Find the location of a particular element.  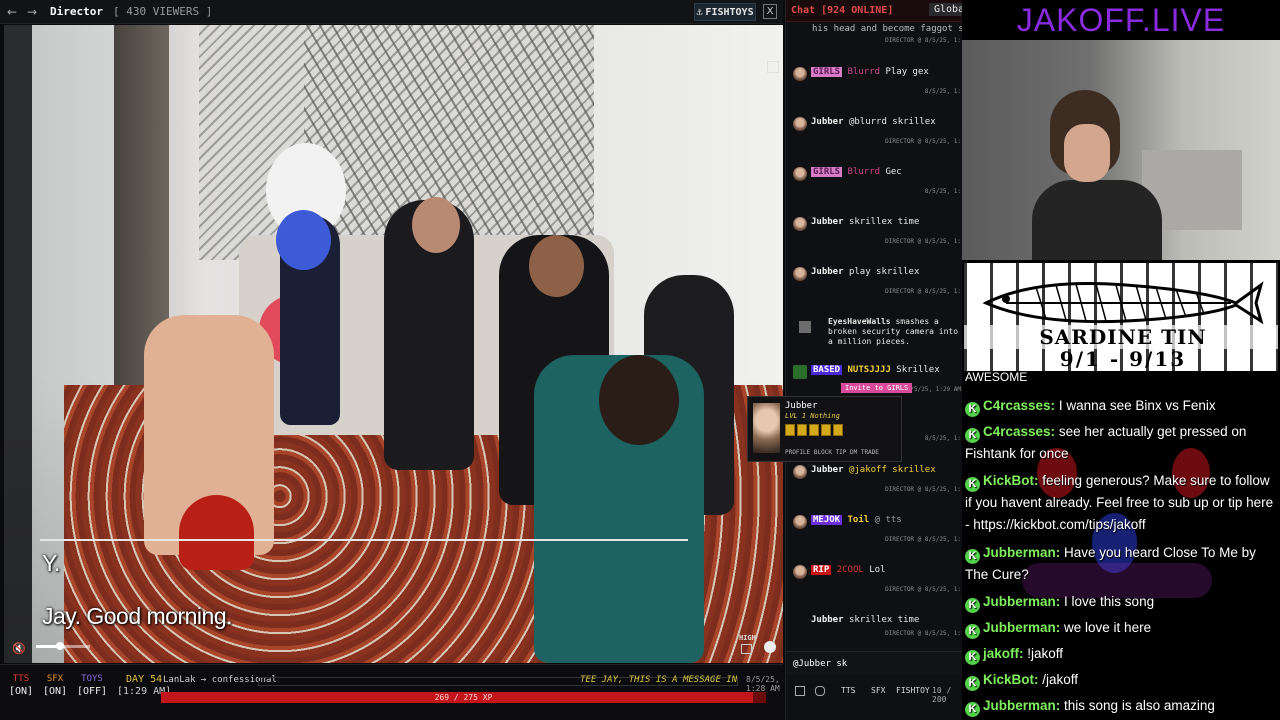

emote-icon is located at coordinates (800, 691).